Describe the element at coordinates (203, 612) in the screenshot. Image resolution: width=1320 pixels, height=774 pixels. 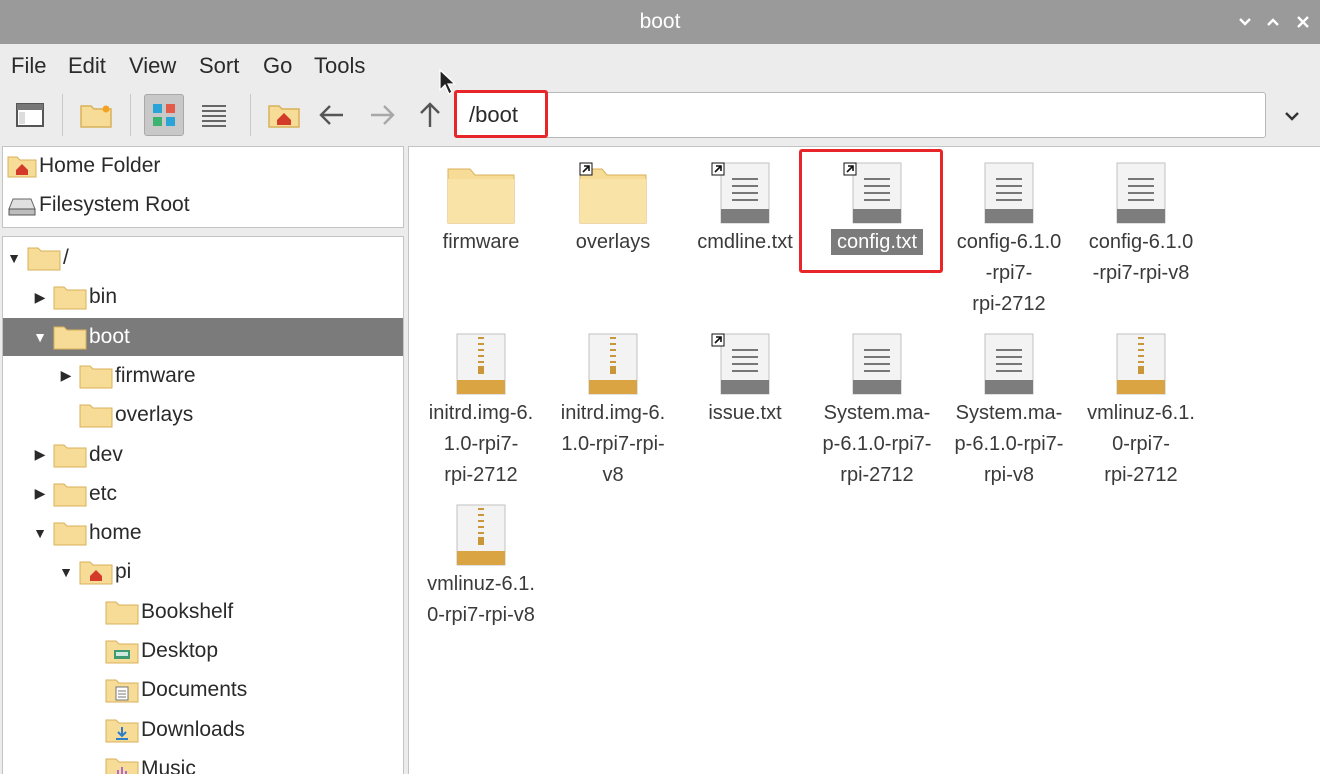
I see `tree-row-bookshelf: Bookshelf` at that location.